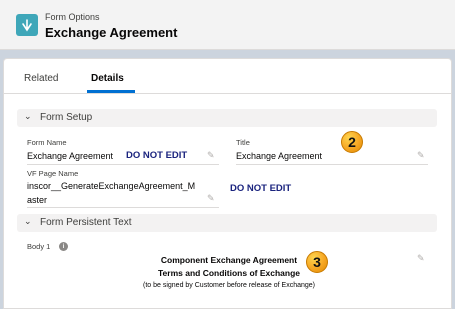 Image resolution: width=455 pixels, height=309 pixels. What do you see at coordinates (227, 223) in the screenshot?
I see `section-form-persistent-text: ⌄ Form Persistent Text` at bounding box center [227, 223].